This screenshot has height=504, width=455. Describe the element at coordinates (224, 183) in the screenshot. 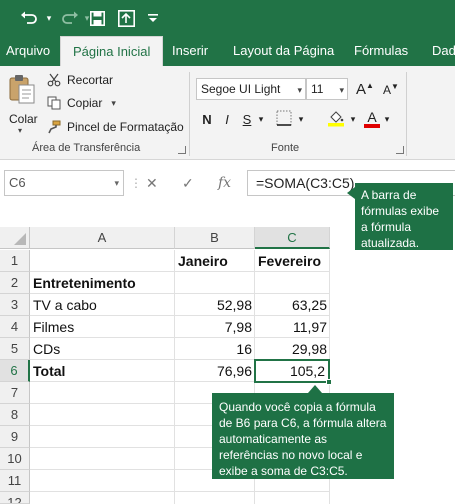

I see `insert-function-button: fx` at that location.